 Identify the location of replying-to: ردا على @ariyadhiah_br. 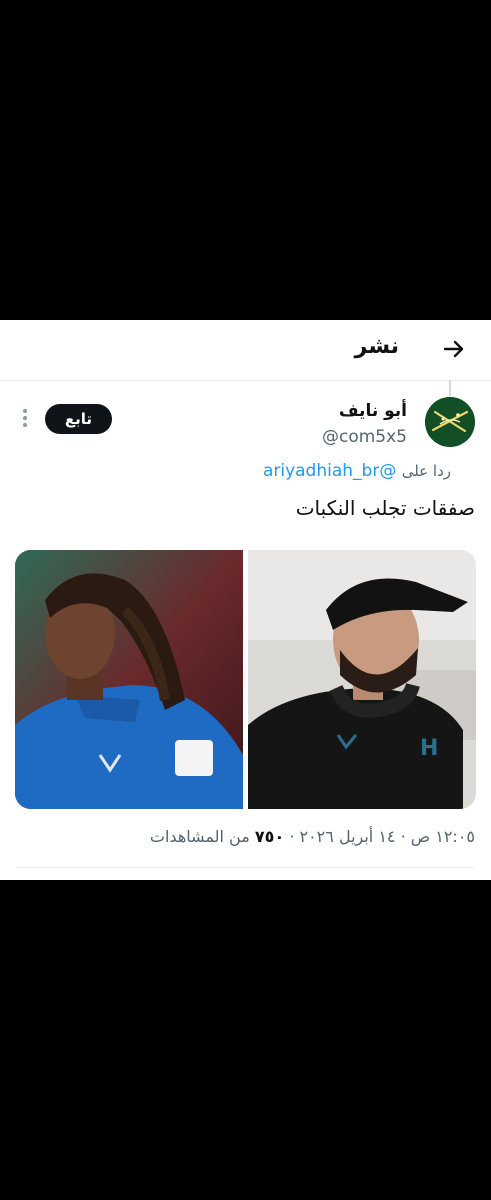
(357, 471).